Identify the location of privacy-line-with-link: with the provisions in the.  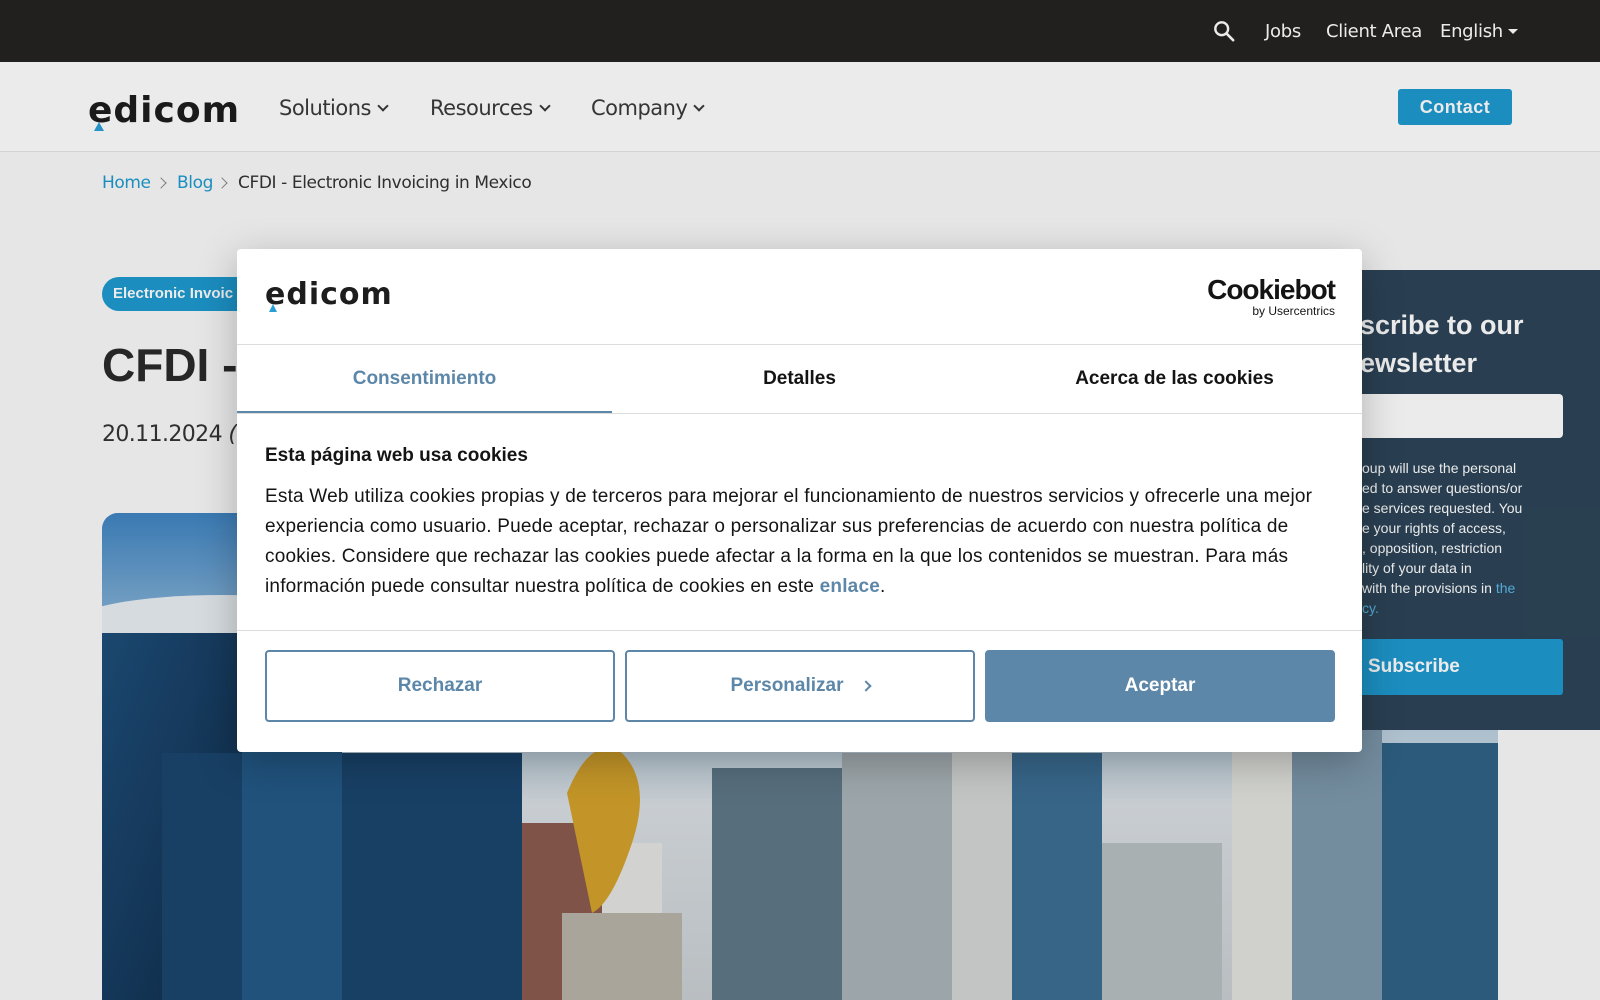
(1462, 588).